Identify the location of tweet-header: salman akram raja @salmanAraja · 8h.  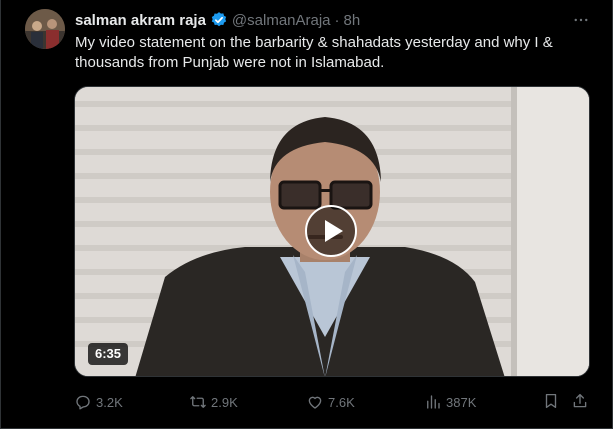
(217, 20).